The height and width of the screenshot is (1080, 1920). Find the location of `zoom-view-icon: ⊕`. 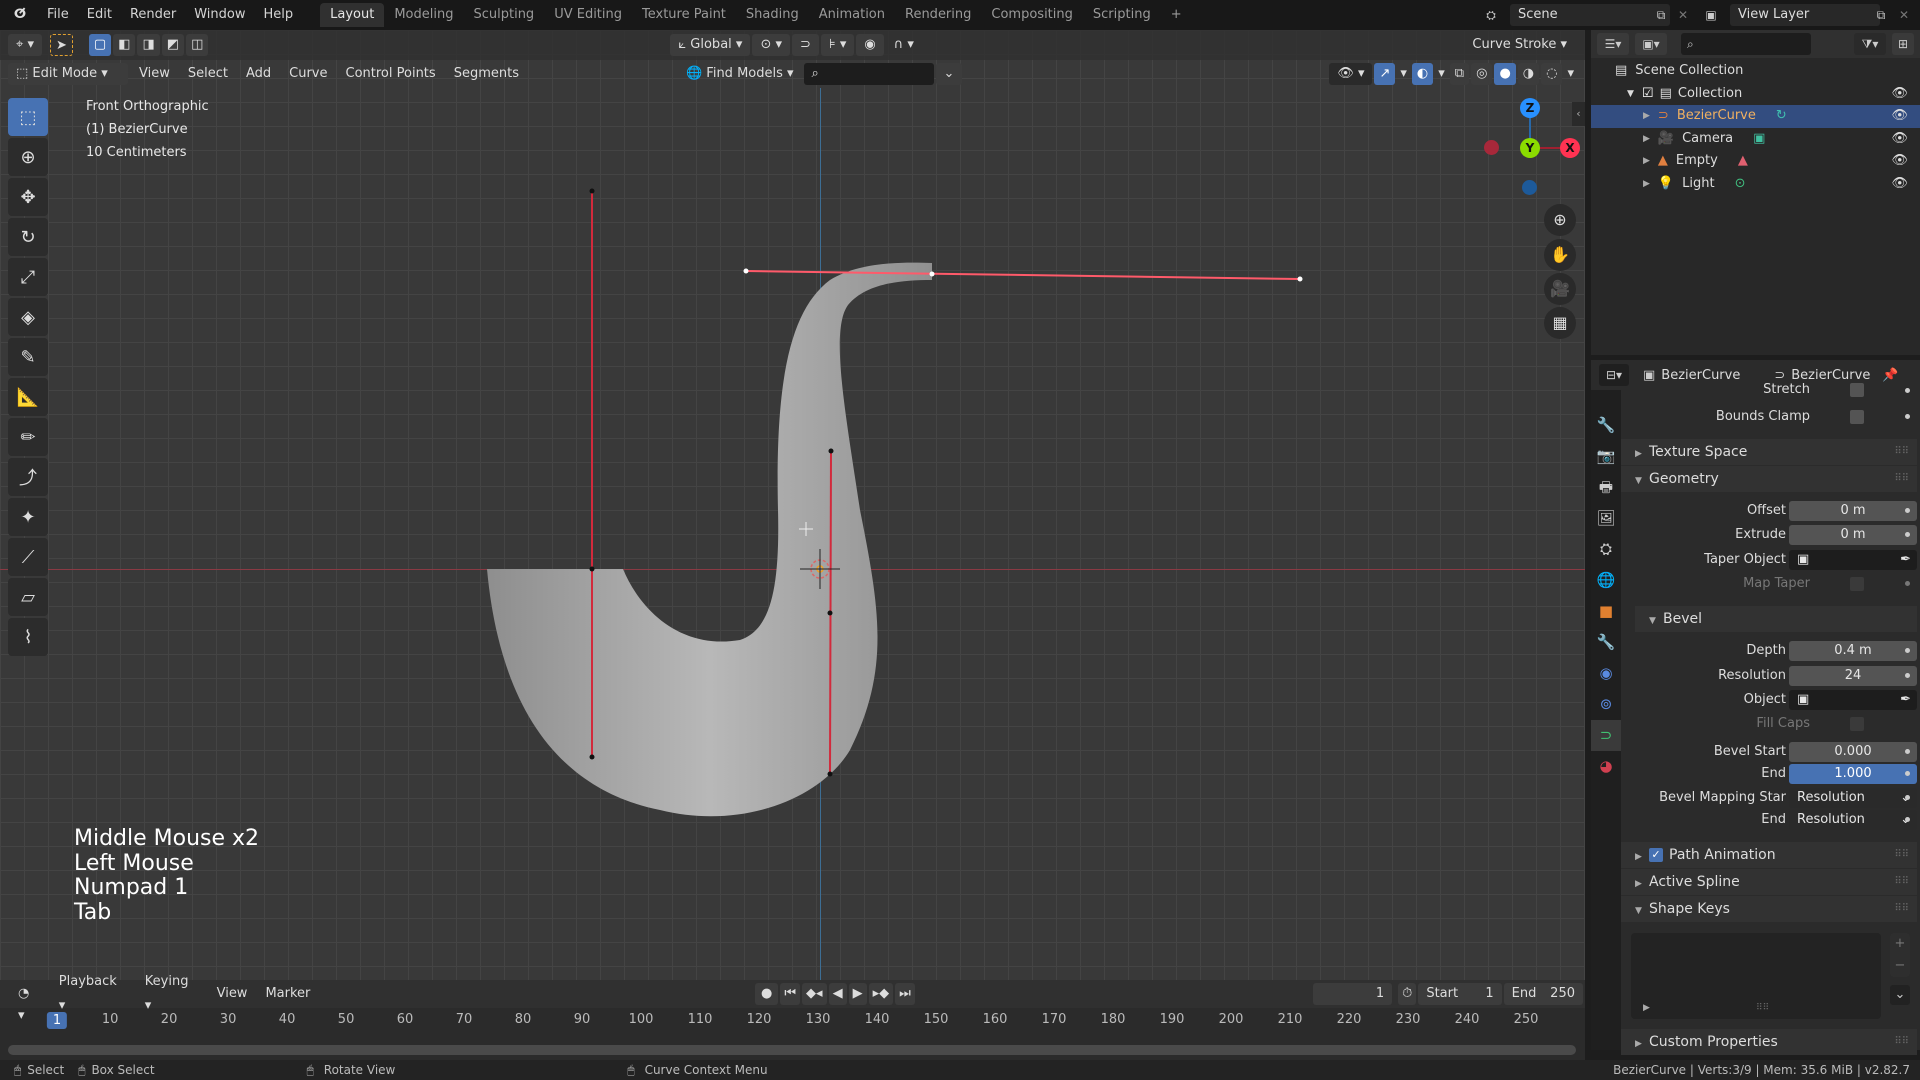

zoom-view-icon: ⊕ is located at coordinates (1560, 220).